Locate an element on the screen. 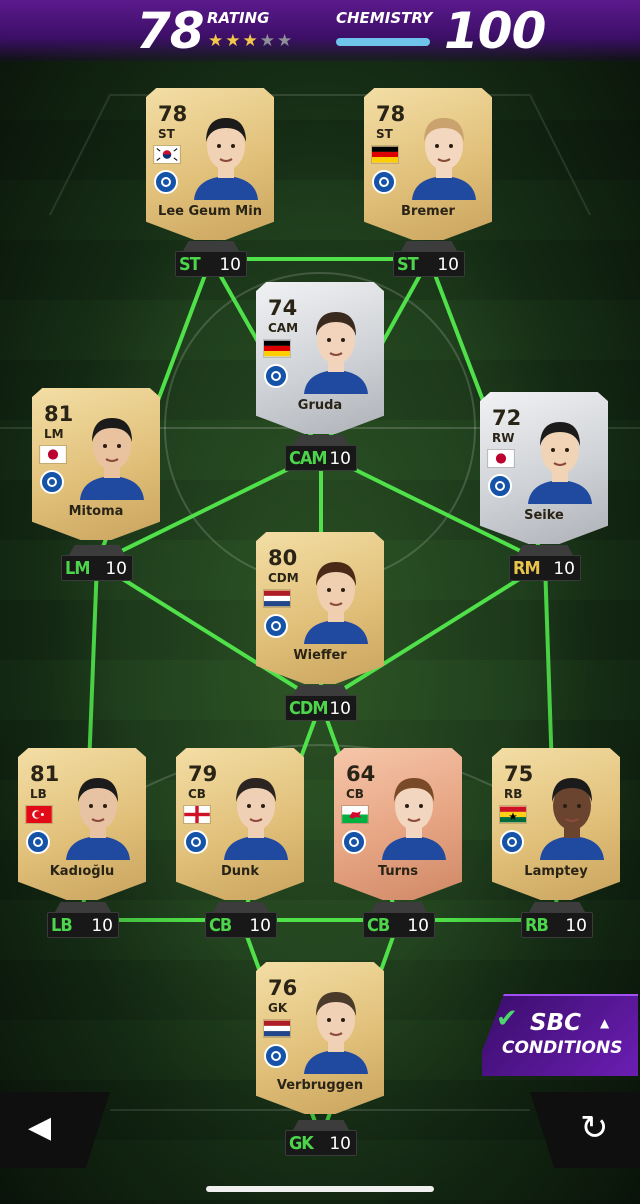 Image resolution: width=640 pixels, height=1204 pixels. slot-position: ST is located at coordinates (190, 264).